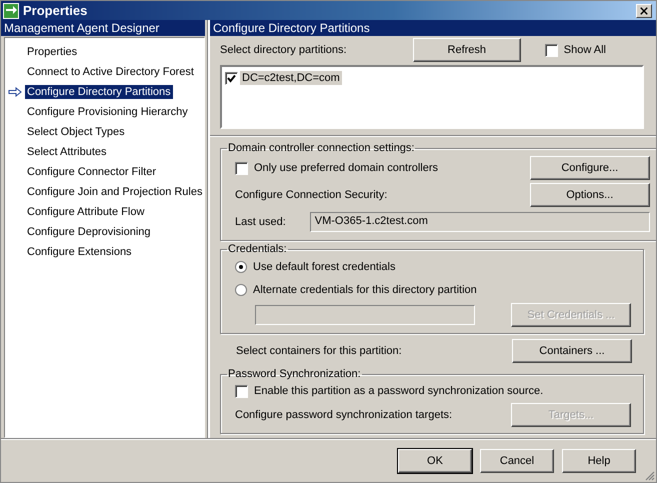 This screenshot has width=657, height=483. Describe the element at coordinates (76, 132) in the screenshot. I see `nav-item: Select Object Types` at that location.